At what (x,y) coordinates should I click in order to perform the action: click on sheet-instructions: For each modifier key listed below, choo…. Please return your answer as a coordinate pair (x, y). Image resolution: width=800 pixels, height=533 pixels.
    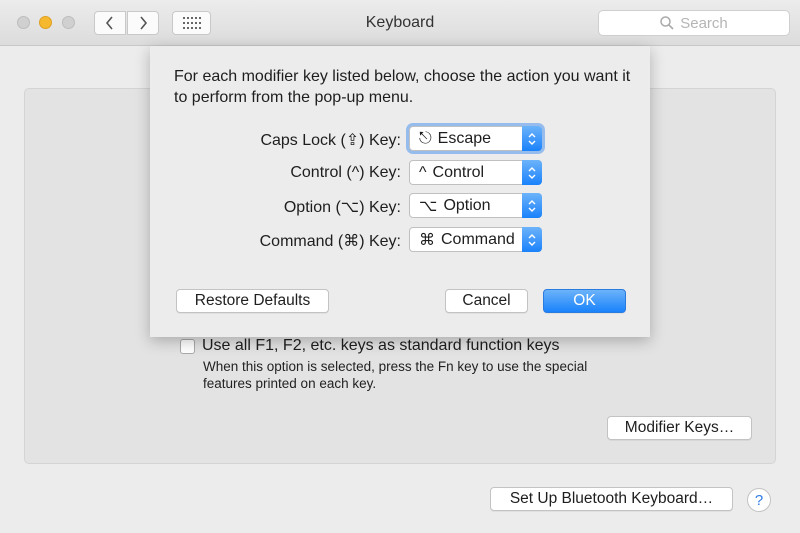
    Looking at the image, I should click on (402, 87).